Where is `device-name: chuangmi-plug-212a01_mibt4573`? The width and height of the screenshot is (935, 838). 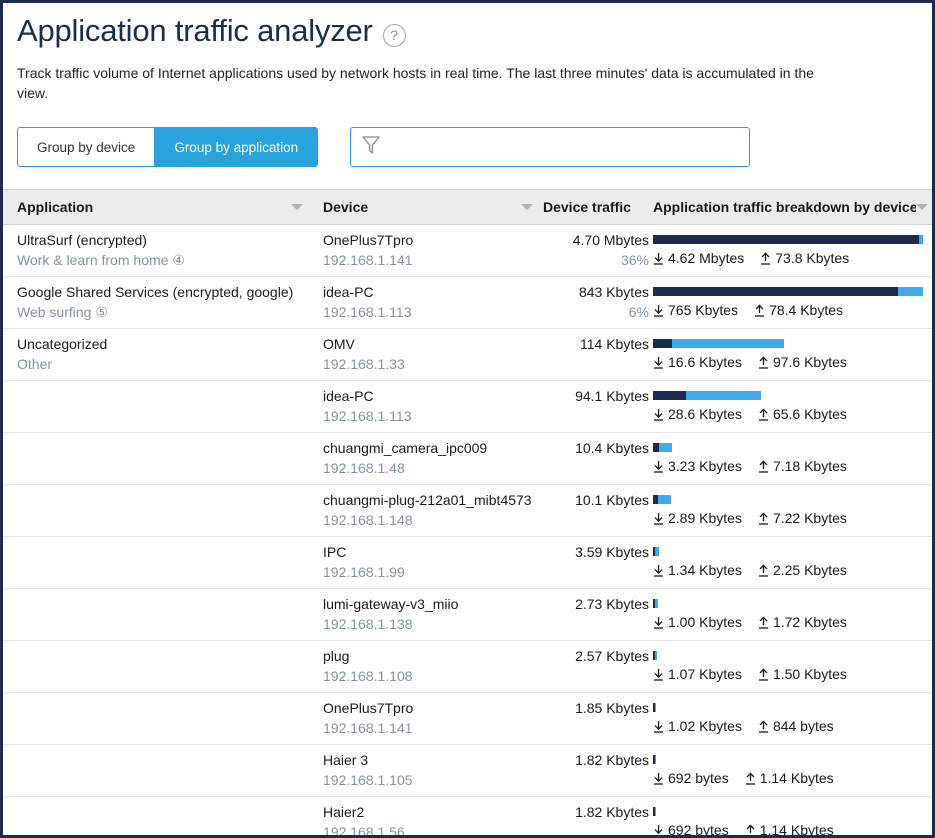
device-name: chuangmi-plug-212a01_mibt4573 is located at coordinates (427, 500).